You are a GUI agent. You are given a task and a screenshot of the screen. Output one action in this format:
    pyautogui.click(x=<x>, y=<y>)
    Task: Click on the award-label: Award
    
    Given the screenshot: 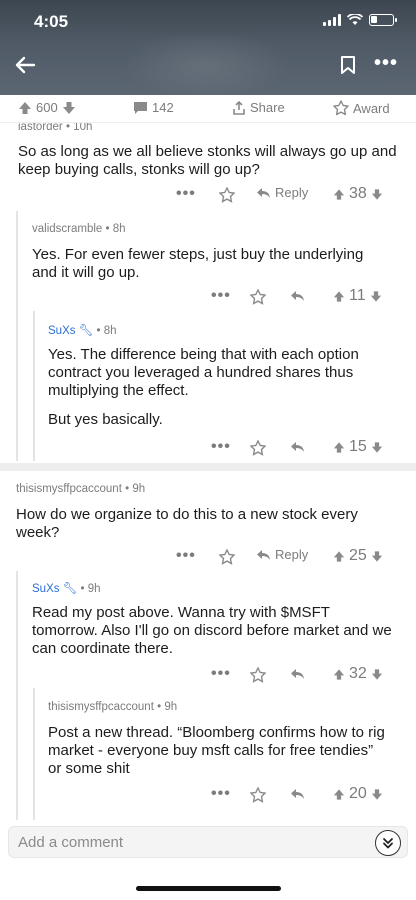 What is the action you would take?
    pyautogui.click(x=371, y=108)
    